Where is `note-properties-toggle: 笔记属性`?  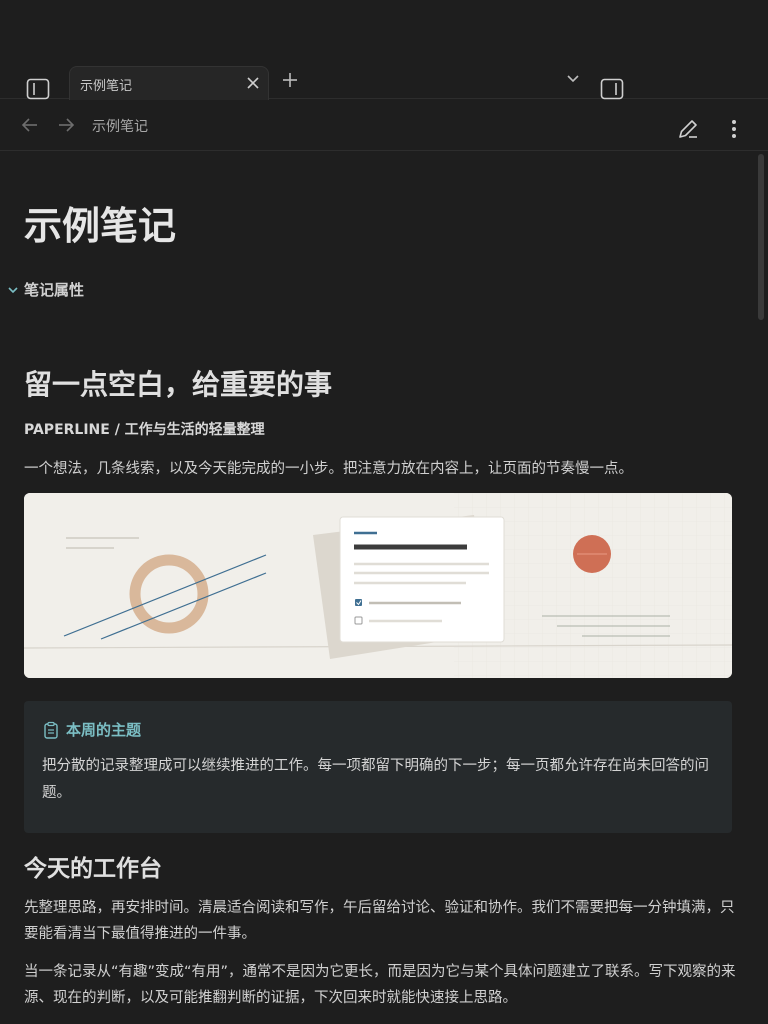
note-properties-toggle: 笔记属性 is located at coordinates (45, 289).